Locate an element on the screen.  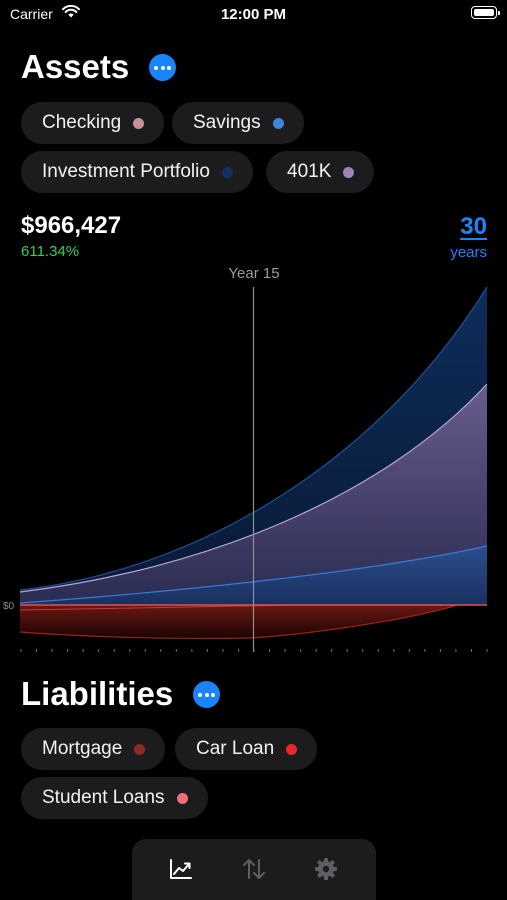
selected-year-label: Year 15 is located at coordinates (253, 273).